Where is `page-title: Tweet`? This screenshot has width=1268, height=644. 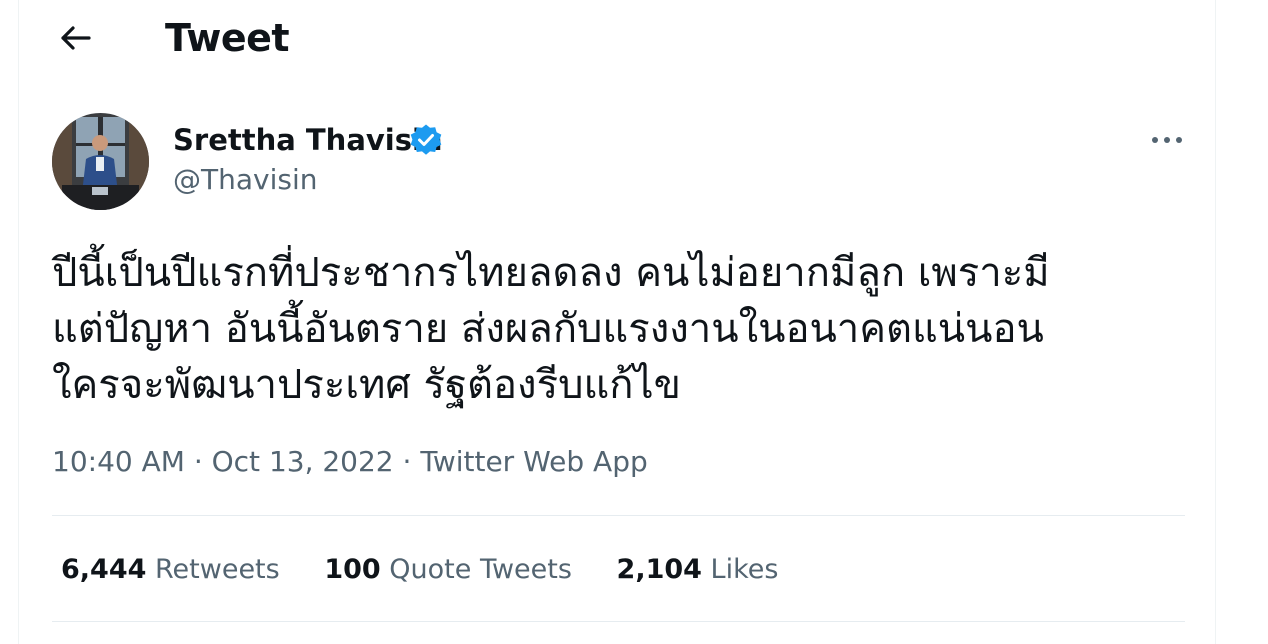
page-title: Tweet is located at coordinates (227, 38).